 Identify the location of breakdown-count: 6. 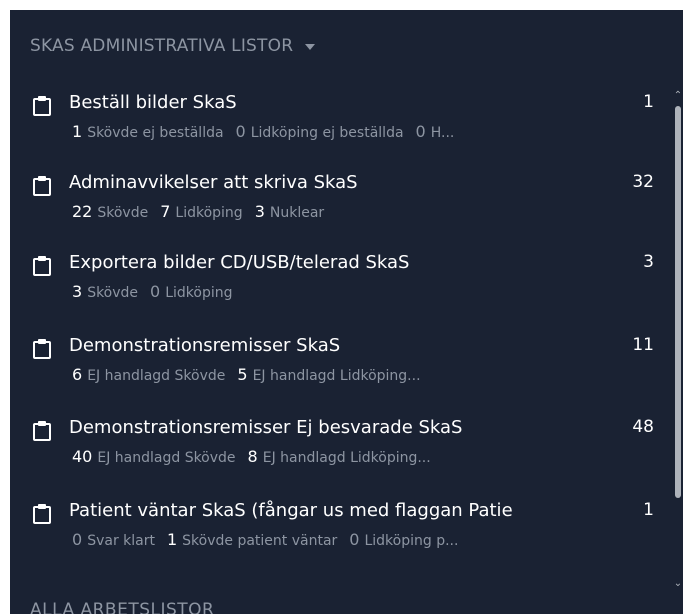
(77, 374).